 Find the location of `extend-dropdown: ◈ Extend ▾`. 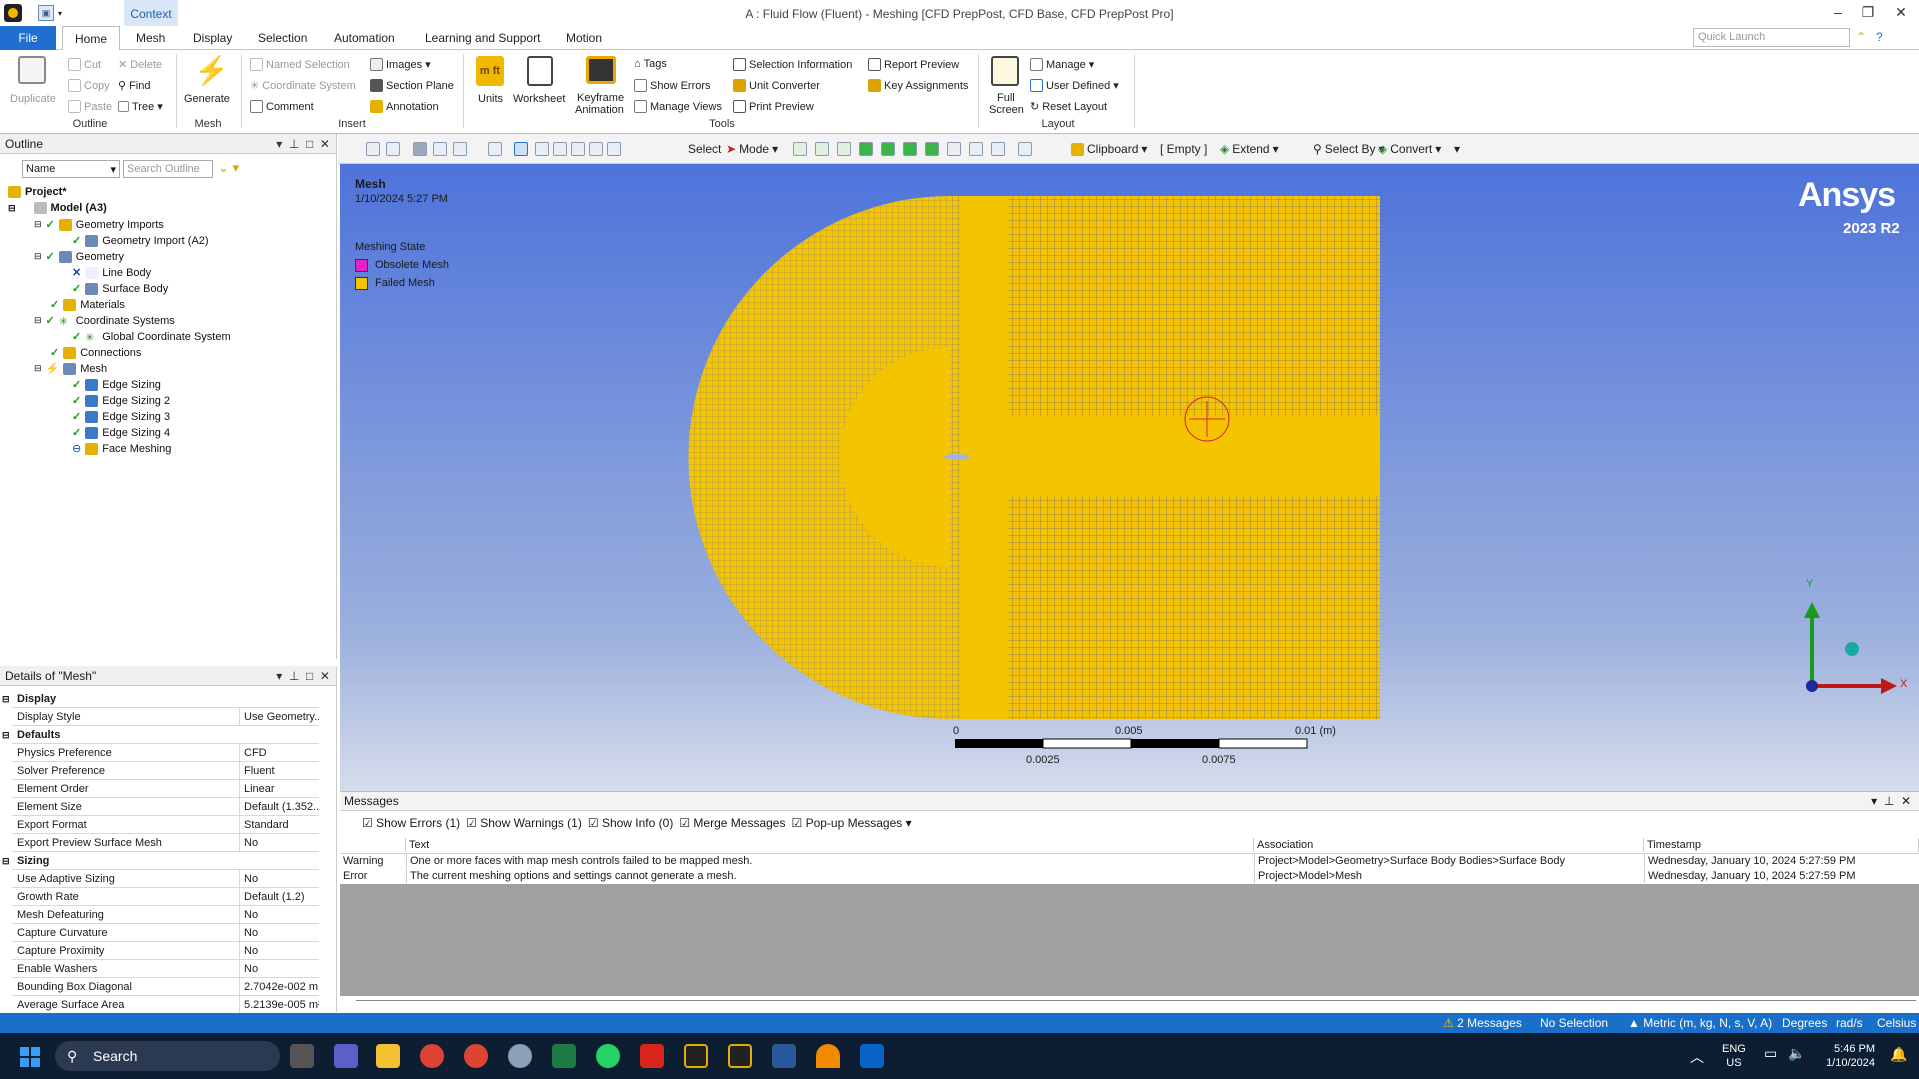

extend-dropdown: ◈ Extend ▾ is located at coordinates (1249, 149).